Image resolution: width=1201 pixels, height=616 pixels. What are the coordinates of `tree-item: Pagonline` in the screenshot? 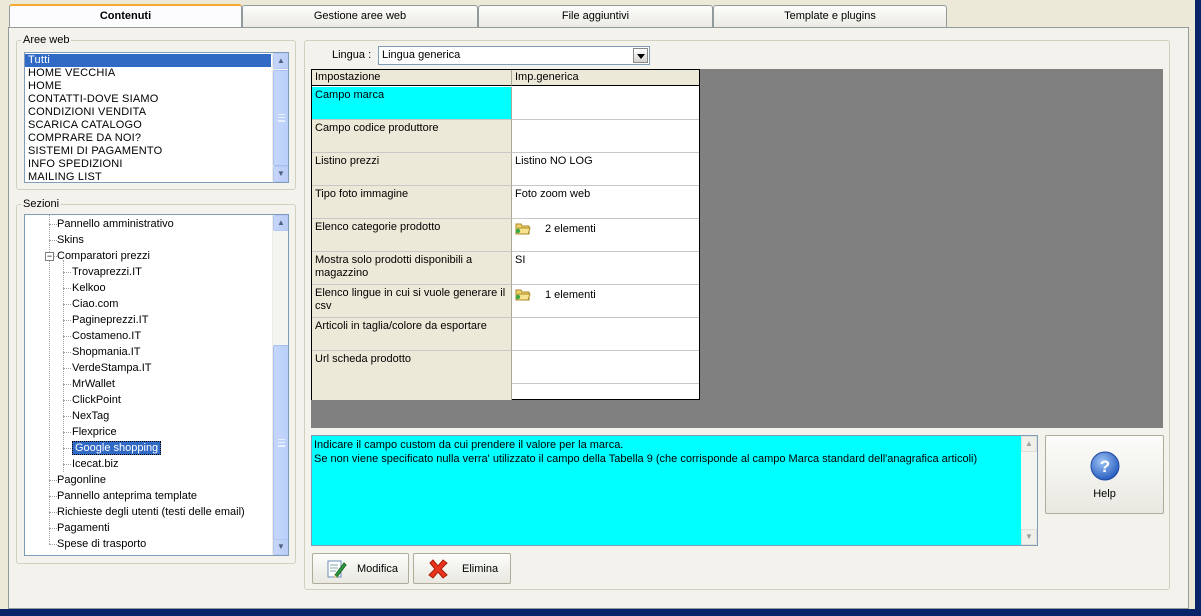 It's located at (81, 480).